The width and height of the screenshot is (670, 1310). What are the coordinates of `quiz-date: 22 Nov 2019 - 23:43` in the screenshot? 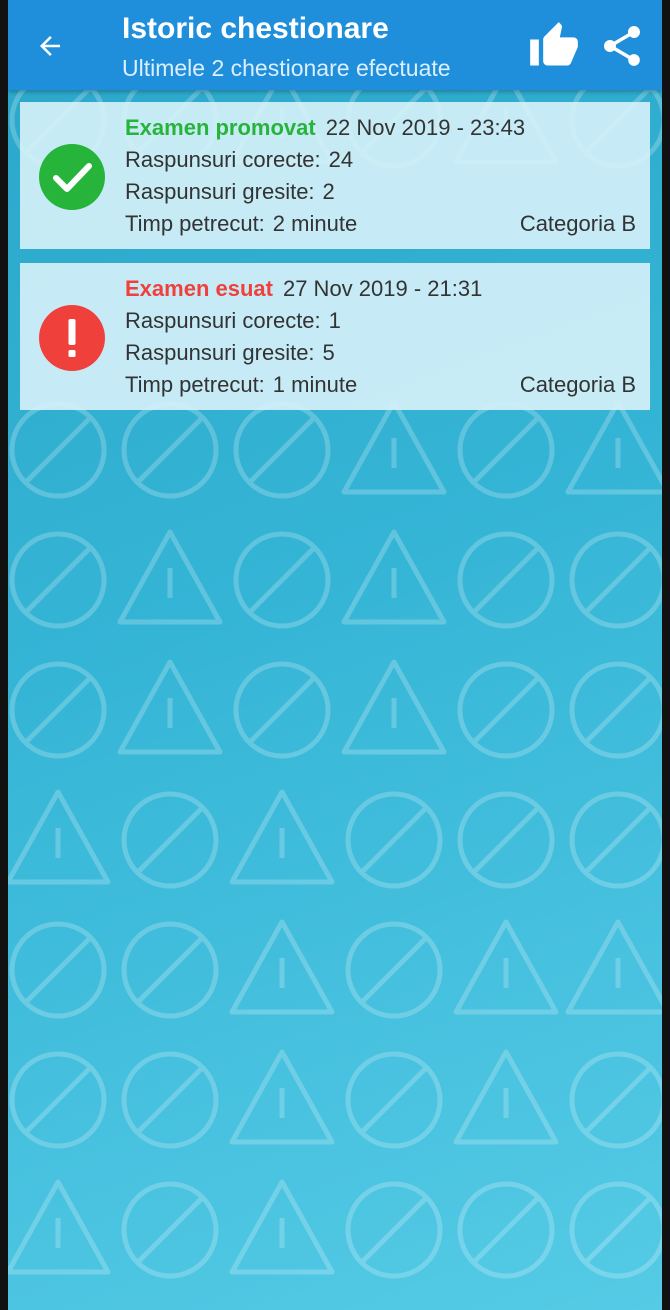 It's located at (425, 127).